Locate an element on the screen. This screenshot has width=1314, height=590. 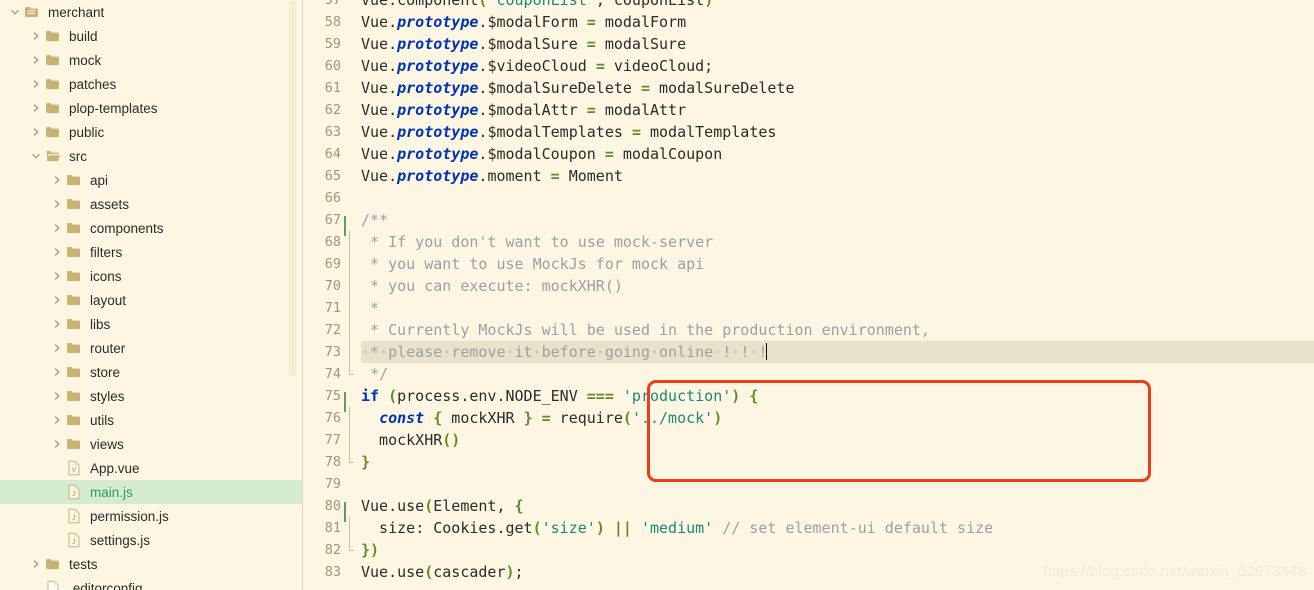
line-number: 57 is located at coordinates (332, 4).